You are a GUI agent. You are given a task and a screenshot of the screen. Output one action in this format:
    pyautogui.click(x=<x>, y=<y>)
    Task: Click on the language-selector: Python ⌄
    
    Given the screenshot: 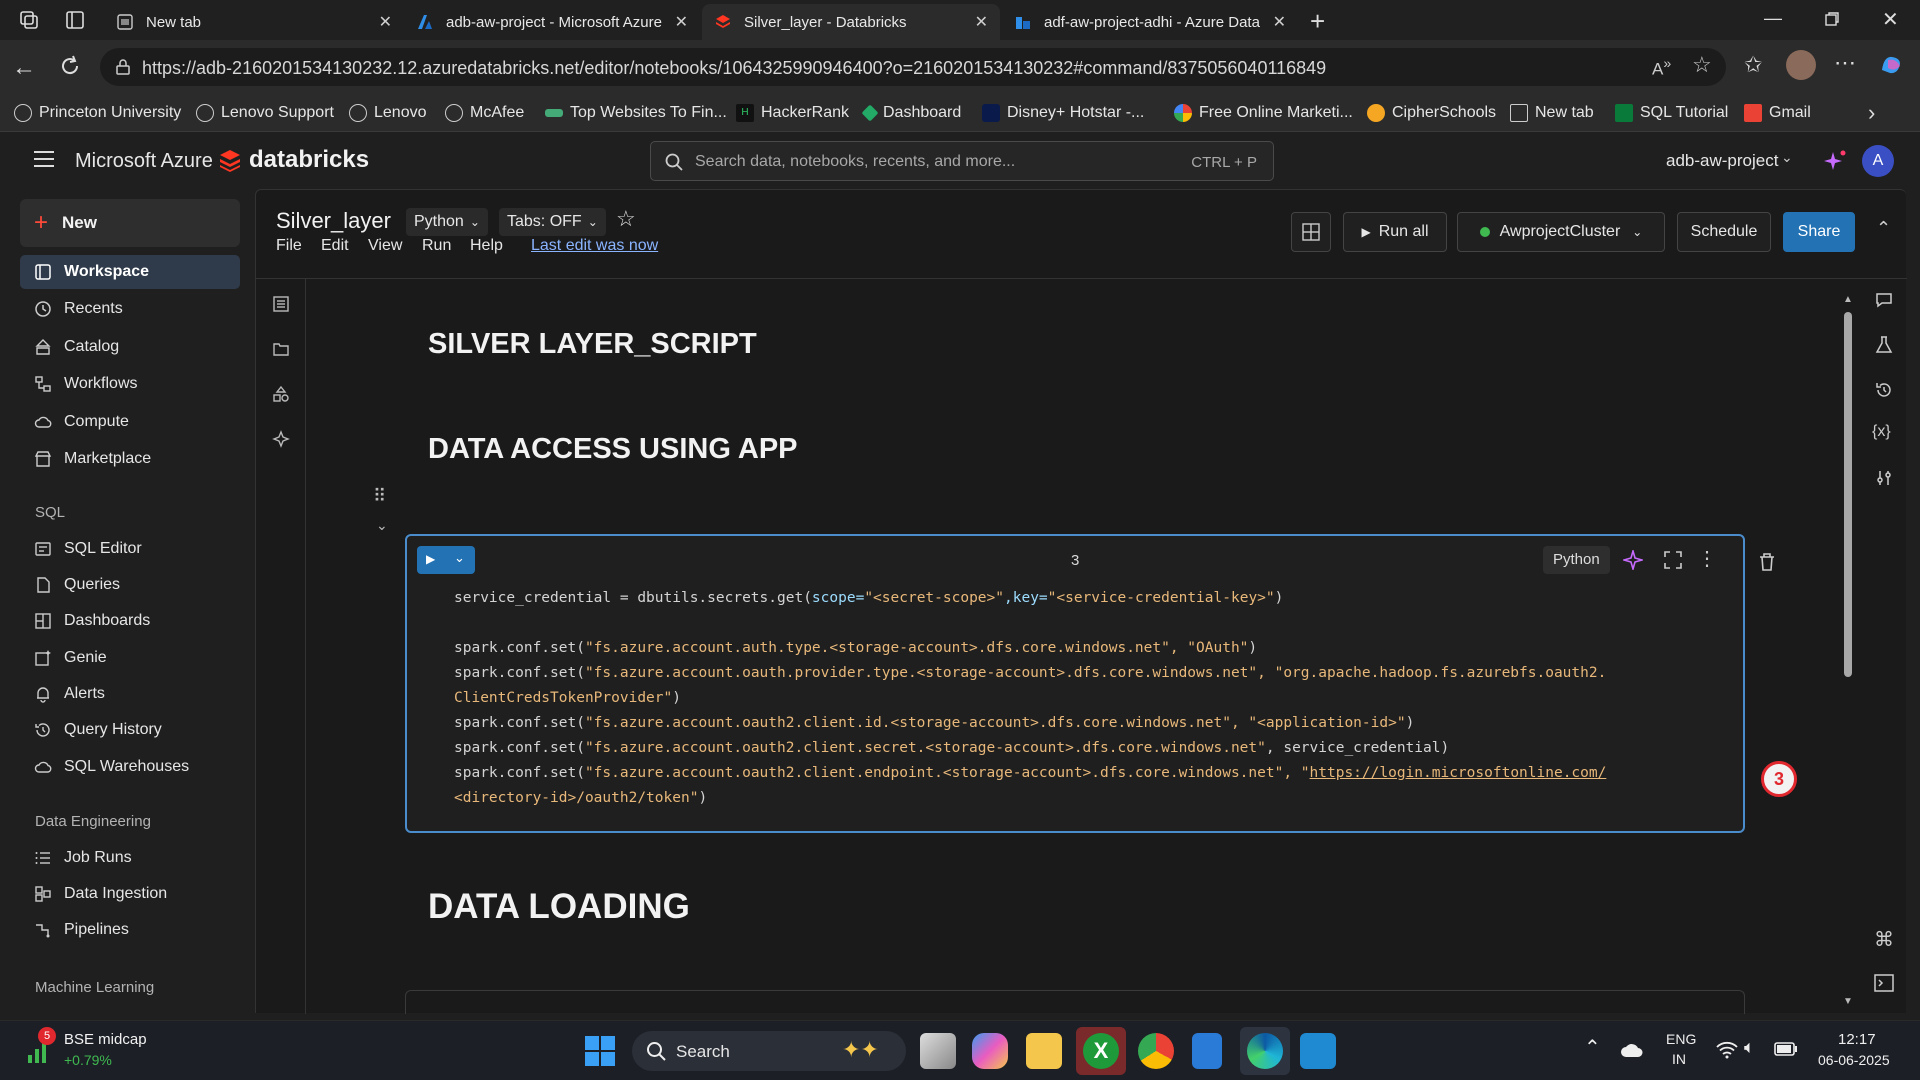 What is the action you would take?
    pyautogui.click(x=447, y=222)
    